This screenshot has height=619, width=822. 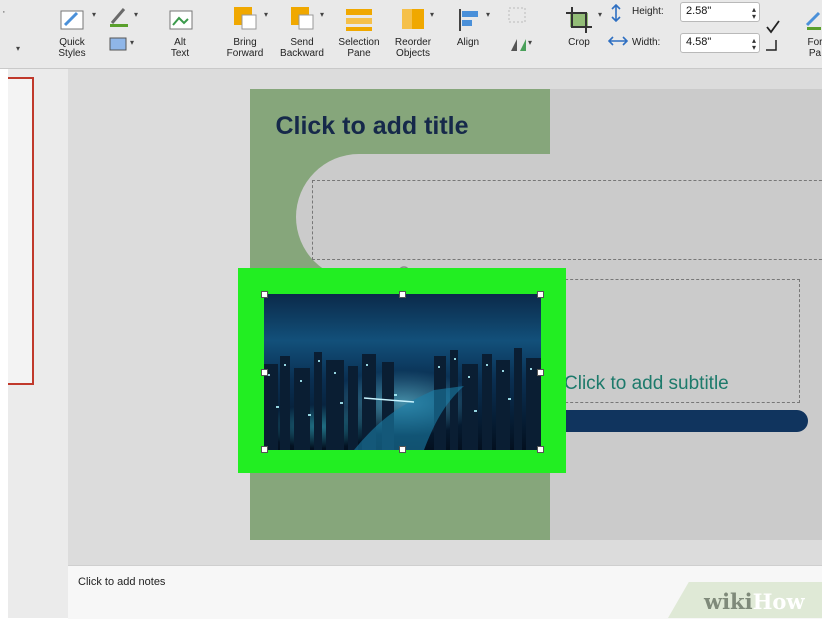 I want to click on quick-styles-icon, so click(x=72, y=20).